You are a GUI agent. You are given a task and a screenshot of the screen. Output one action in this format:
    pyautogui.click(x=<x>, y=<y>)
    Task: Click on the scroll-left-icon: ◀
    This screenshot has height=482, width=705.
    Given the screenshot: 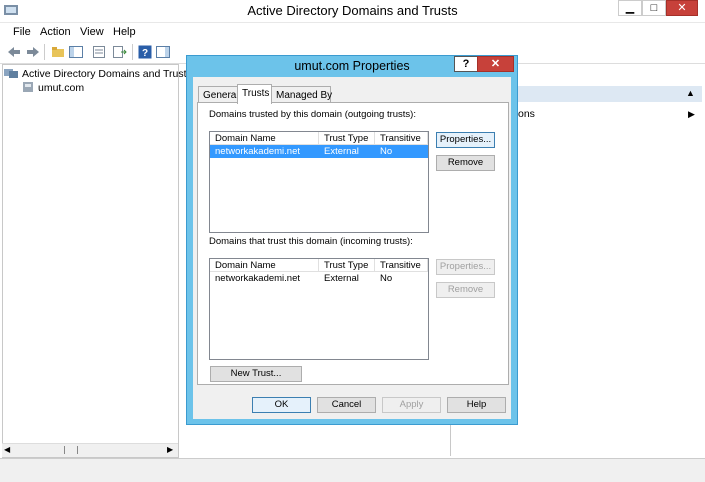 What is the action you would take?
    pyautogui.click(x=7, y=449)
    